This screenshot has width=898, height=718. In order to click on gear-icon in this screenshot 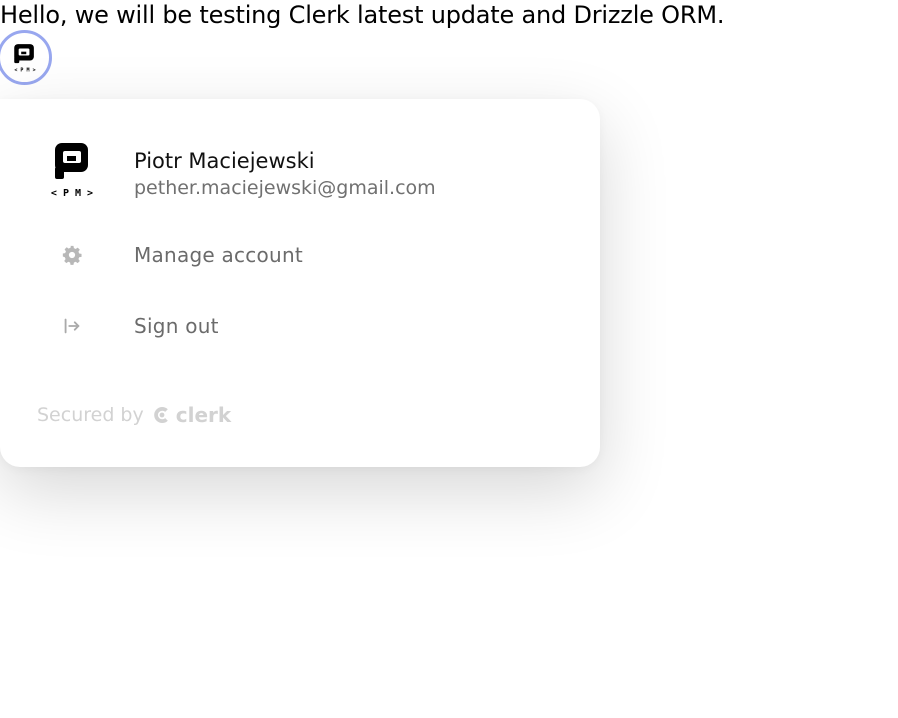, I will do `click(72, 255)`.